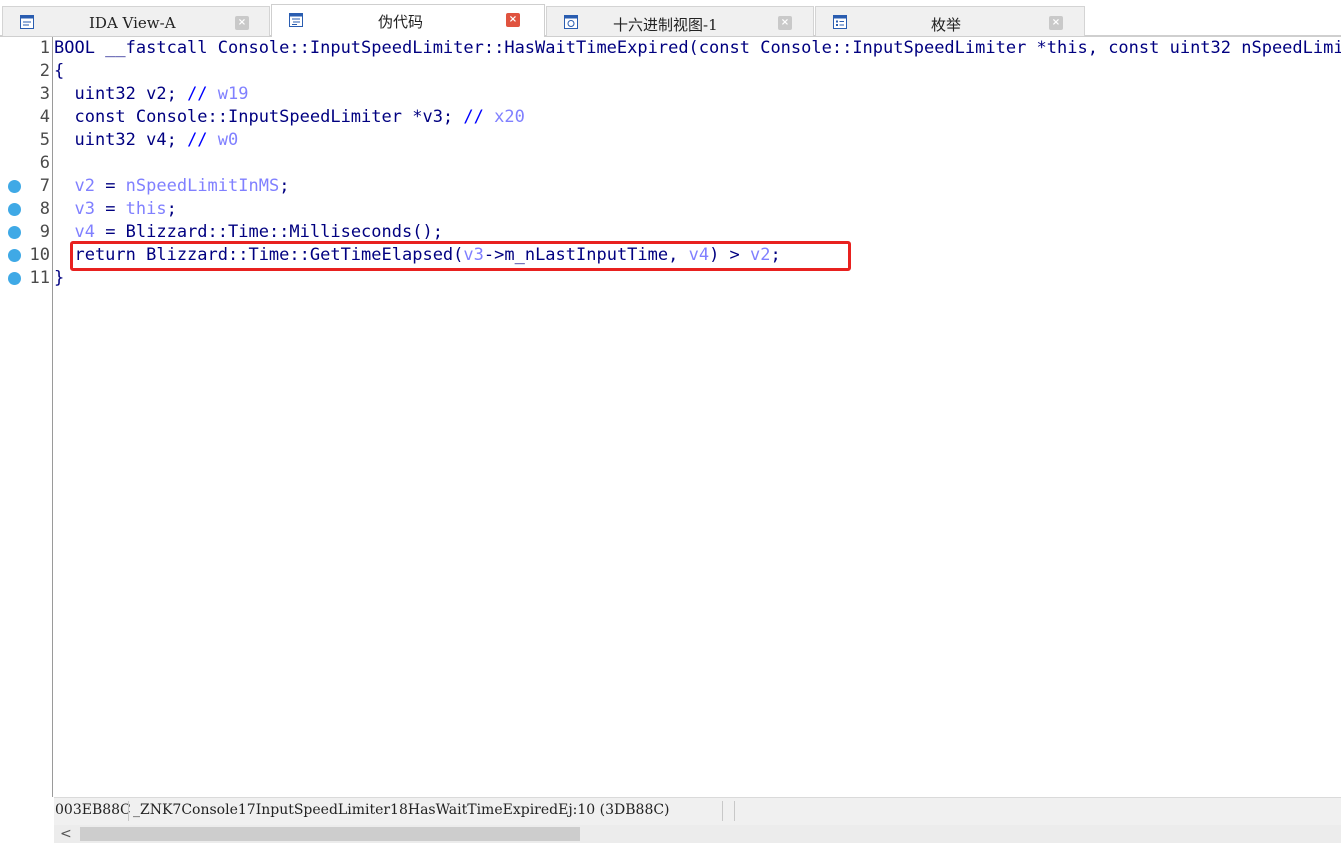 The height and width of the screenshot is (843, 1341). I want to click on disassembly-view-icon, so click(27, 22).